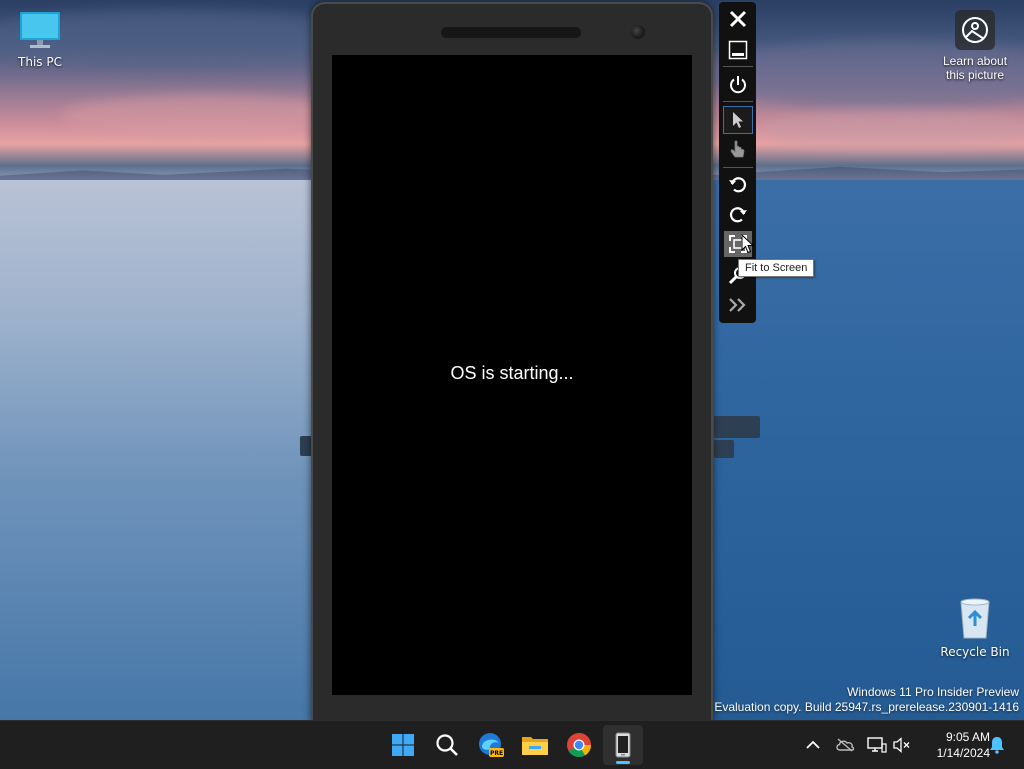 This screenshot has width=1024, height=769. Describe the element at coordinates (975, 75) in the screenshot. I see `learn-about-label-line2: this picture` at that location.